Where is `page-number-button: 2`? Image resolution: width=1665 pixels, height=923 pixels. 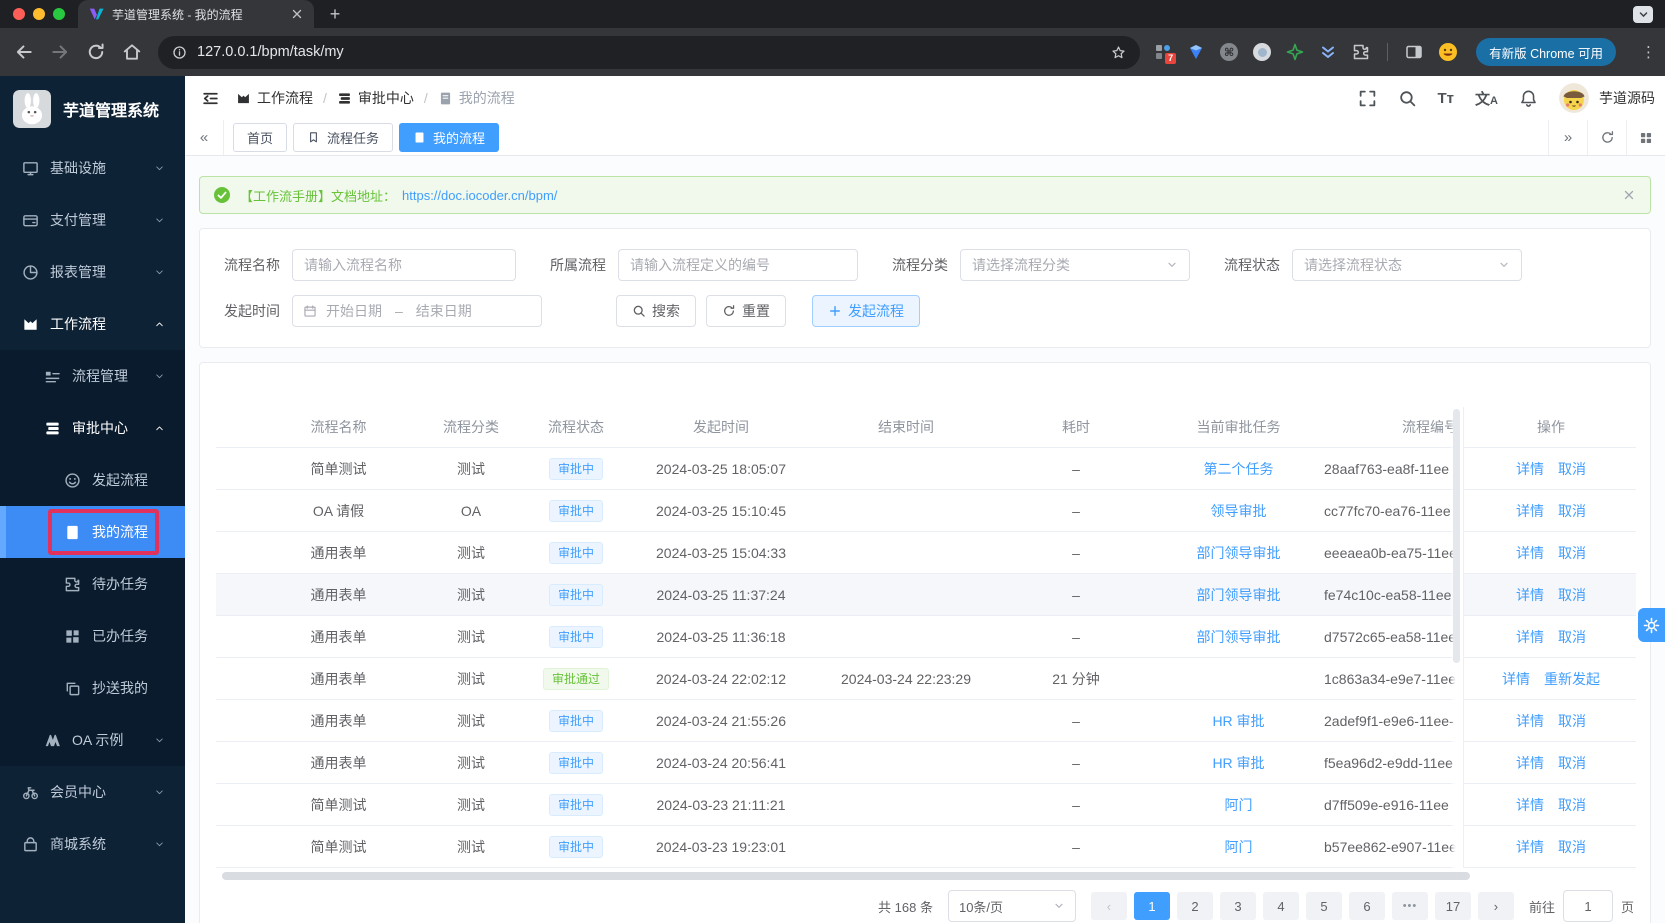 page-number-button: 2 is located at coordinates (1194, 906).